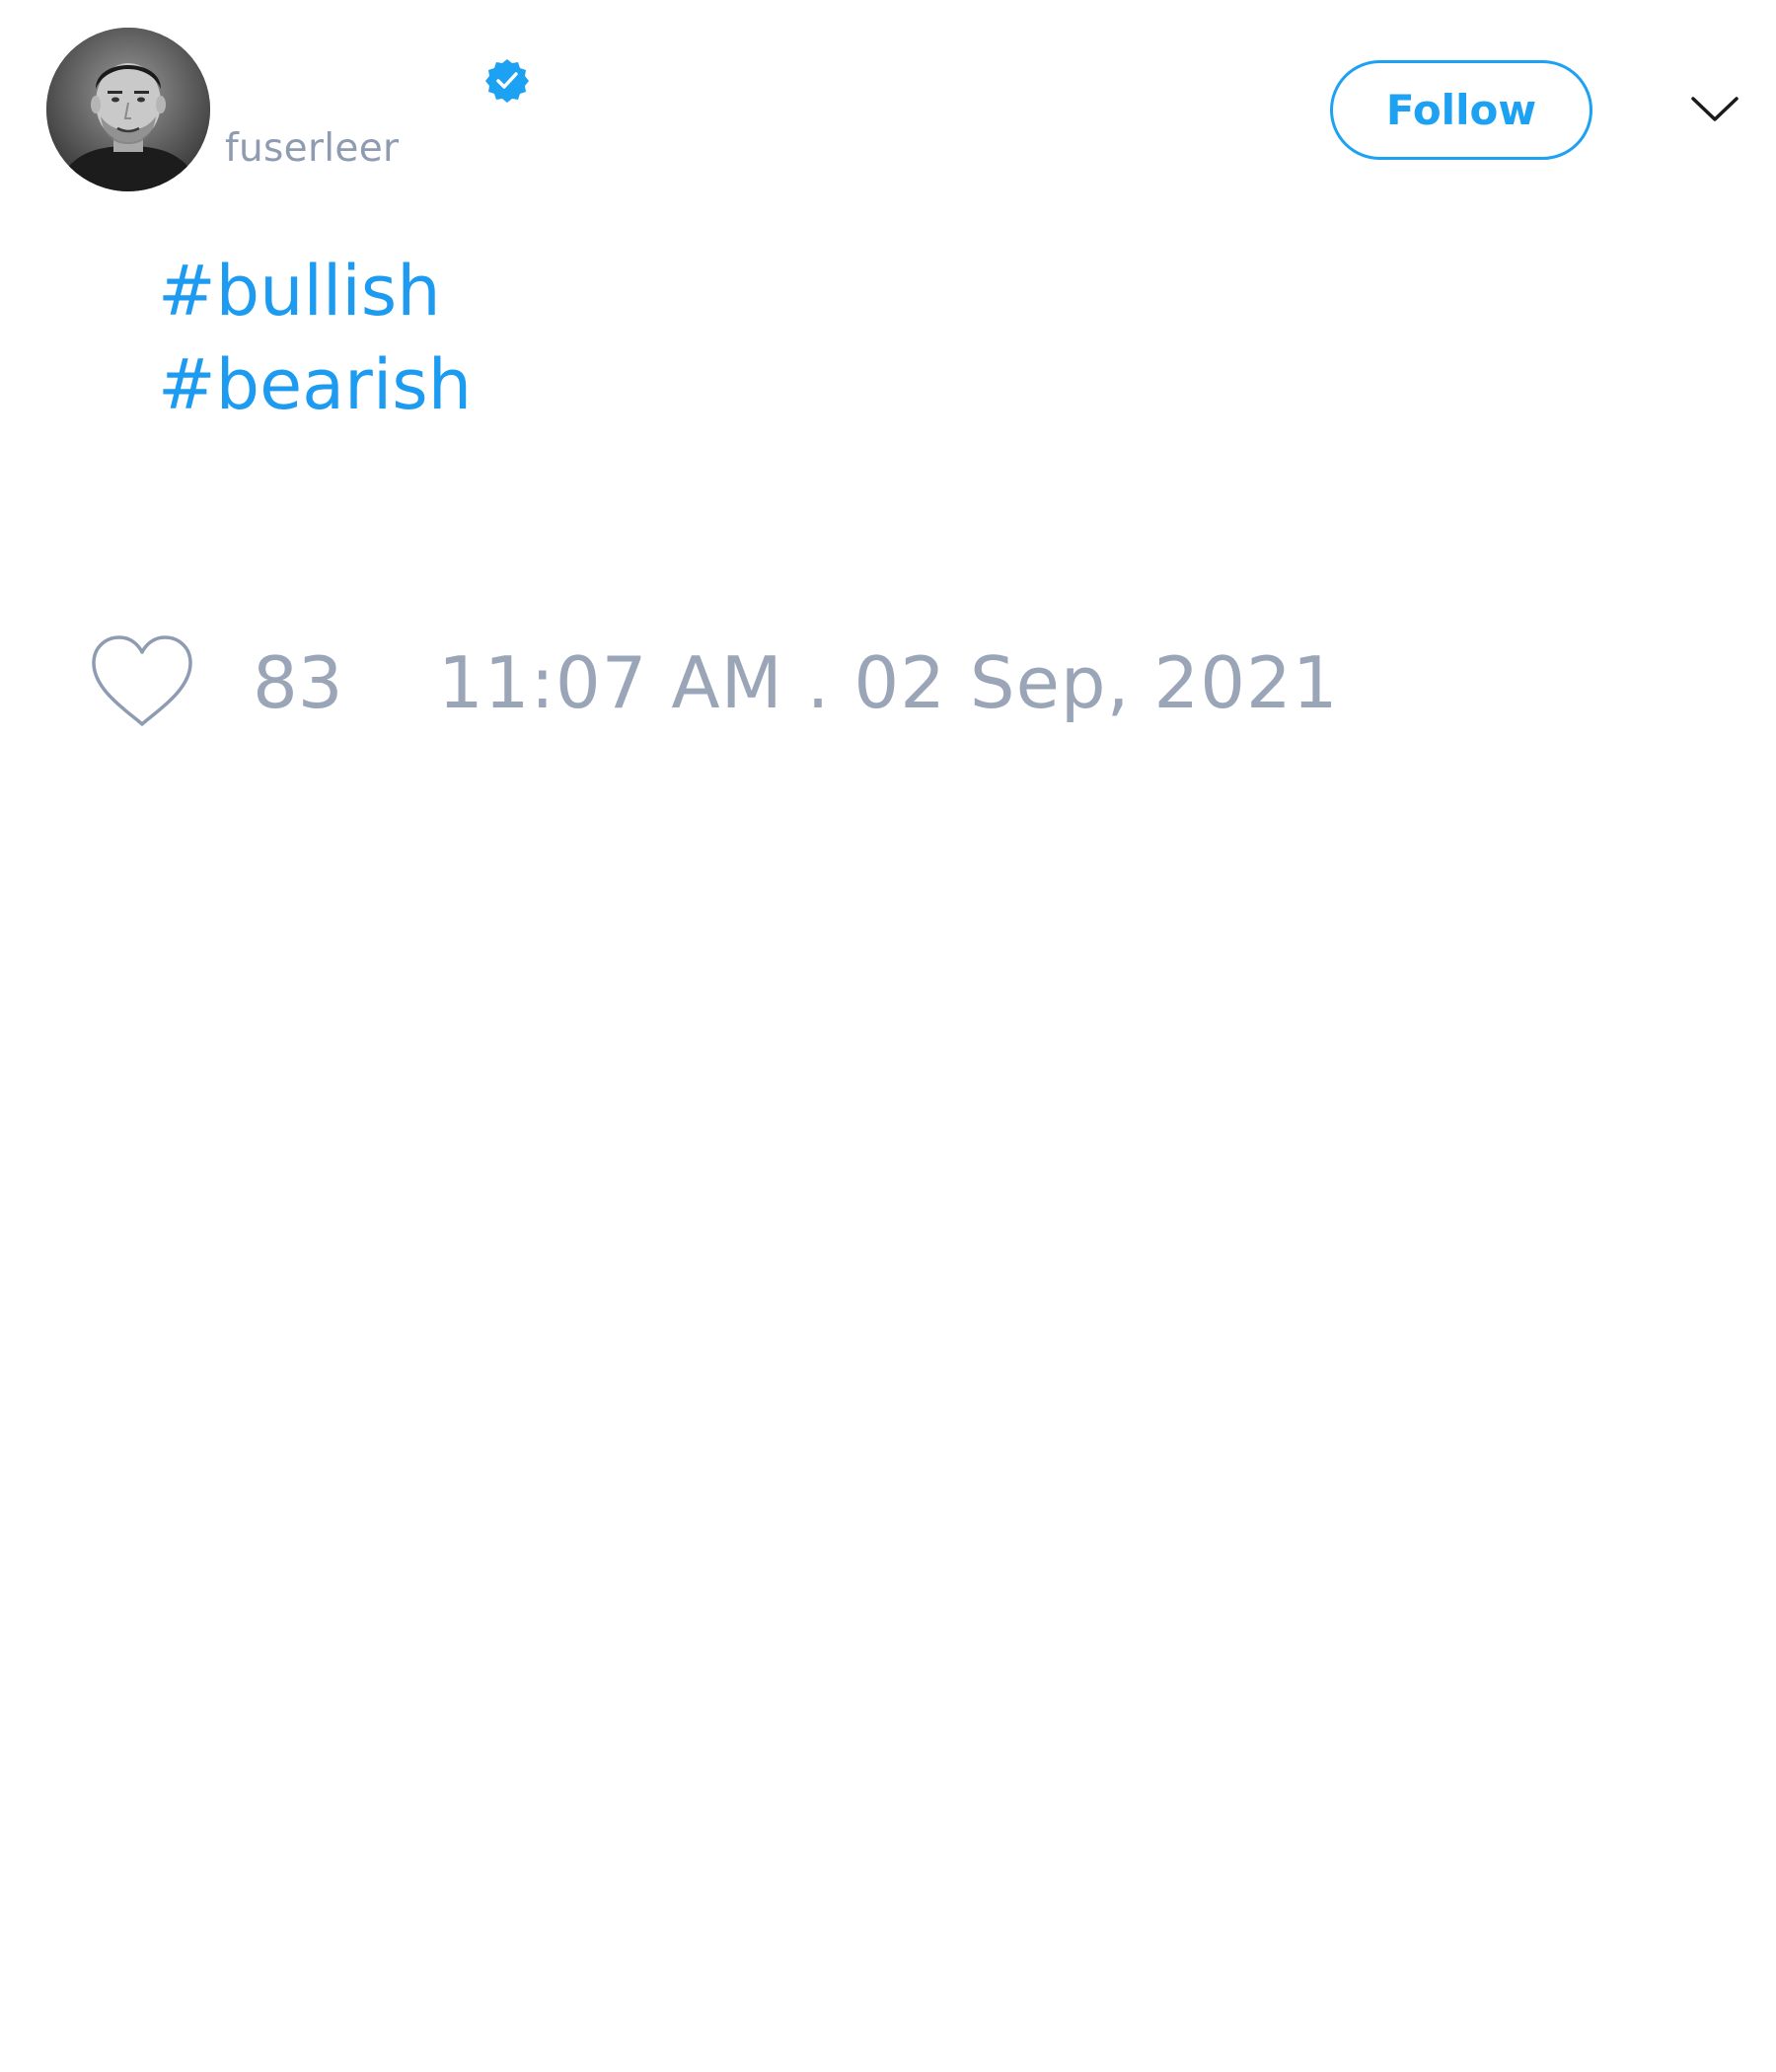  I want to click on tweet-timestamp: 11:07 AM . 02 Sep, 2021, so click(889, 683).